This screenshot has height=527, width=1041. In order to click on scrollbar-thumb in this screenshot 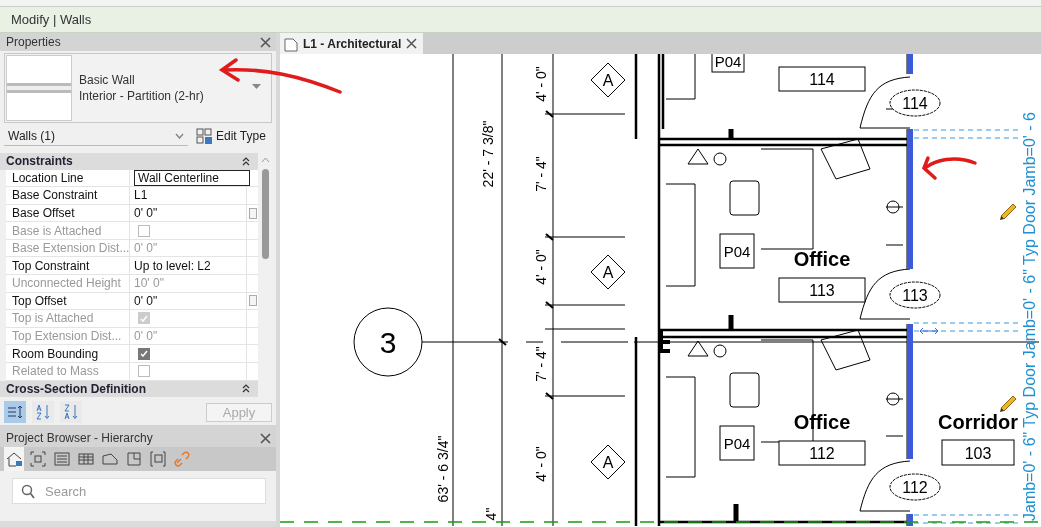, I will do `click(265, 214)`.